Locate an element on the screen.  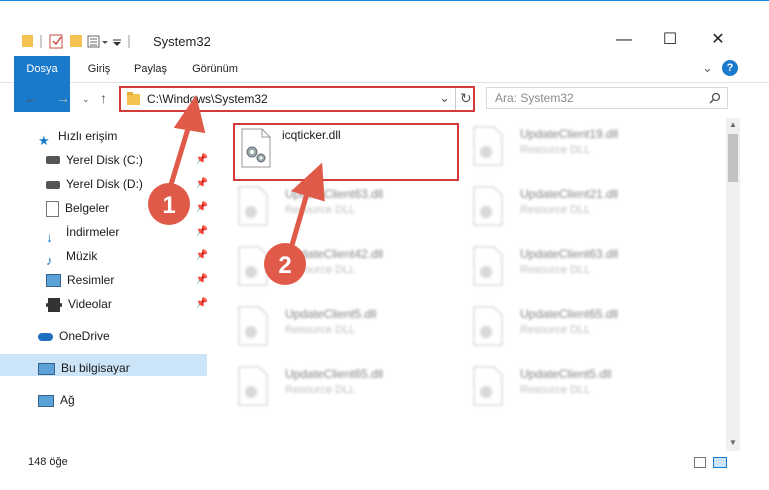
address-dropdown-icon: ⌄ is located at coordinates (444, 98).